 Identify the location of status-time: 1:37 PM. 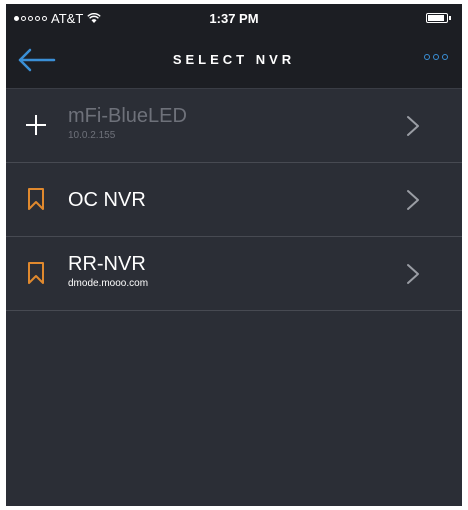
(234, 18).